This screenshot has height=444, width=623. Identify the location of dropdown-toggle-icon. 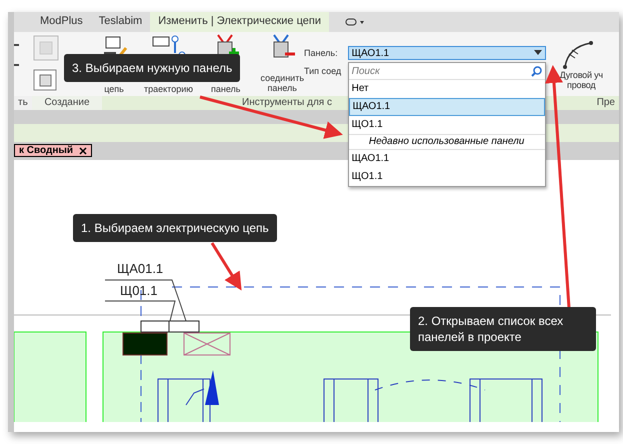
(354, 22).